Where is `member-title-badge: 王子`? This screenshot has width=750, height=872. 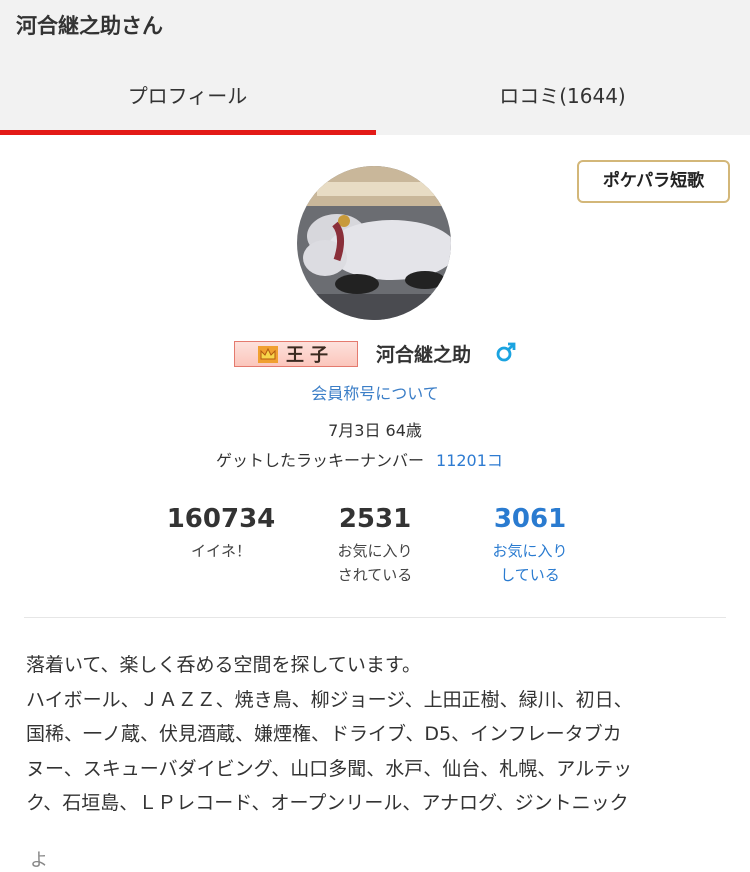 member-title-badge: 王子 is located at coordinates (296, 354).